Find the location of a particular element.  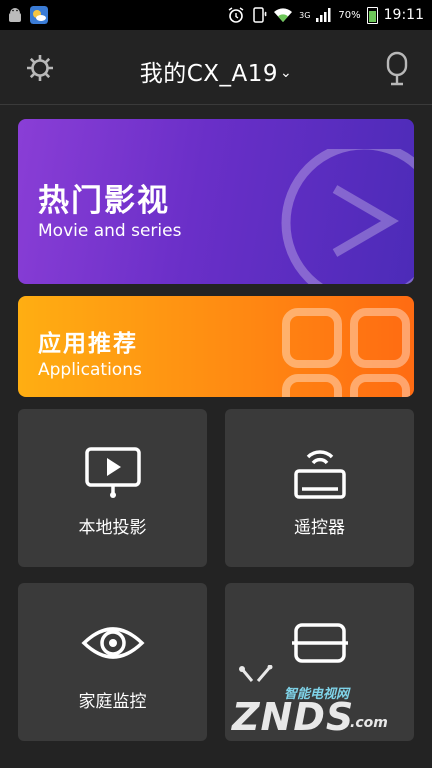

status-bar: 3G 70% 19:11 is located at coordinates (216, 15).